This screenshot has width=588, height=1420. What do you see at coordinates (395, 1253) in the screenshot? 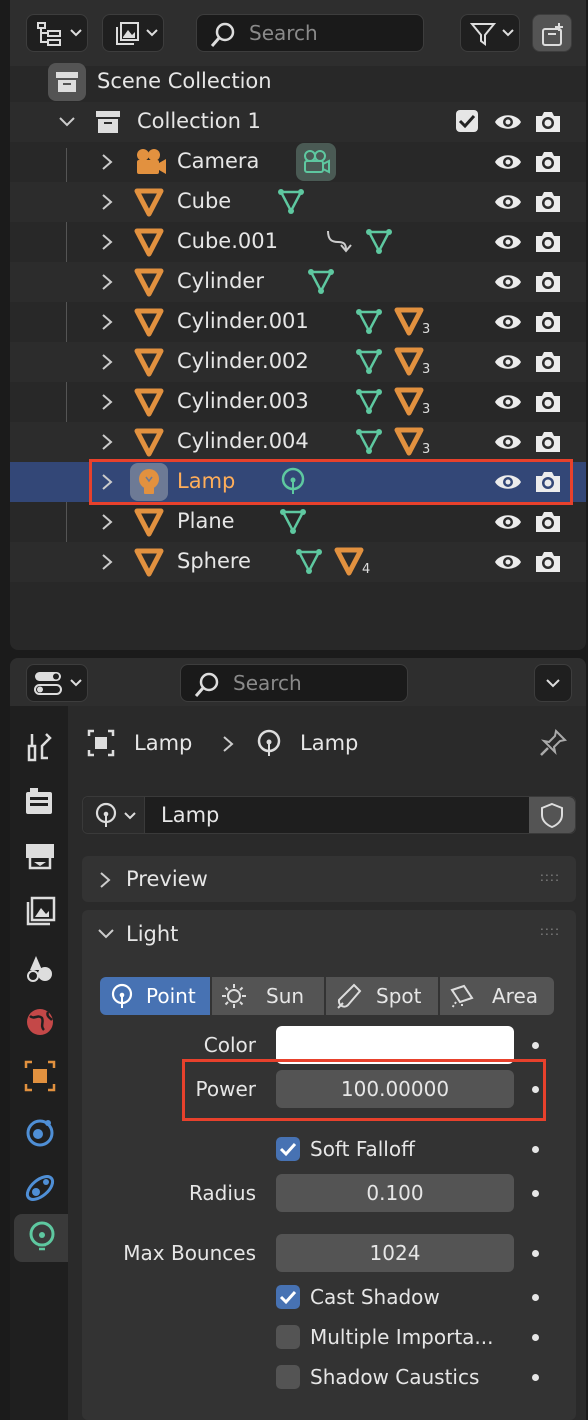
I see `max-bounces-field: 1024` at bounding box center [395, 1253].